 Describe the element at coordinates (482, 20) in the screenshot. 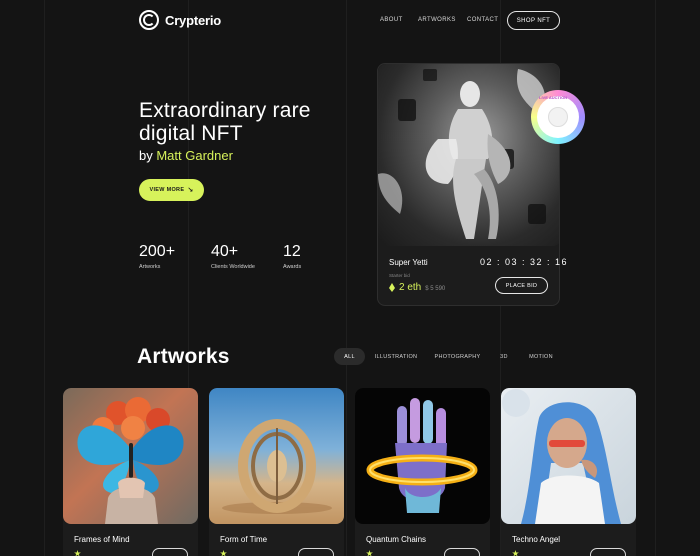

I see `nav-contact: CONTACT` at that location.